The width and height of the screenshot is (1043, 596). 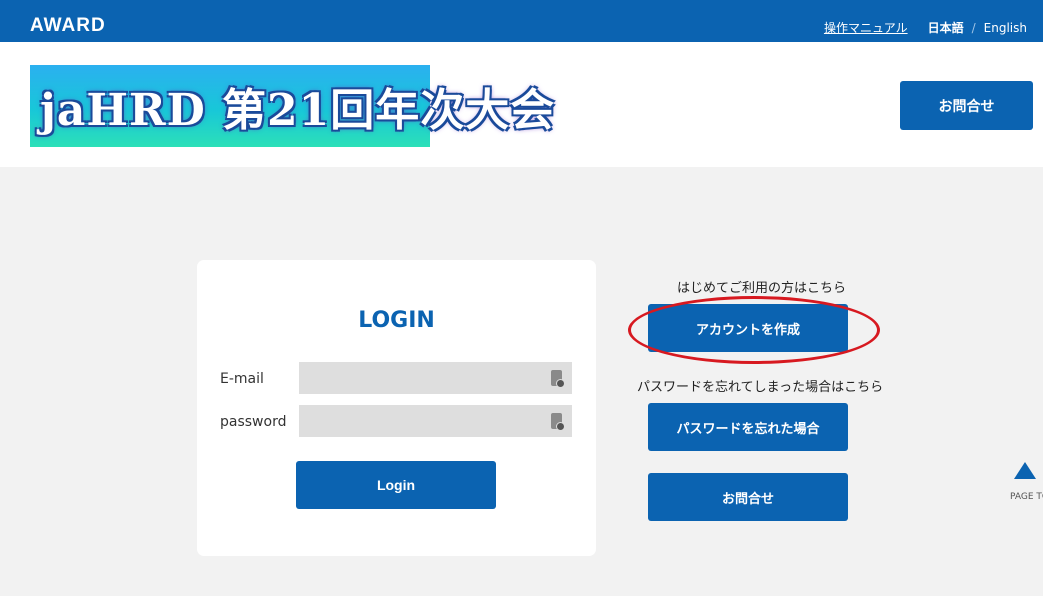 What do you see at coordinates (946, 27) in the screenshot?
I see `language-japanese-link: 日本語` at bounding box center [946, 27].